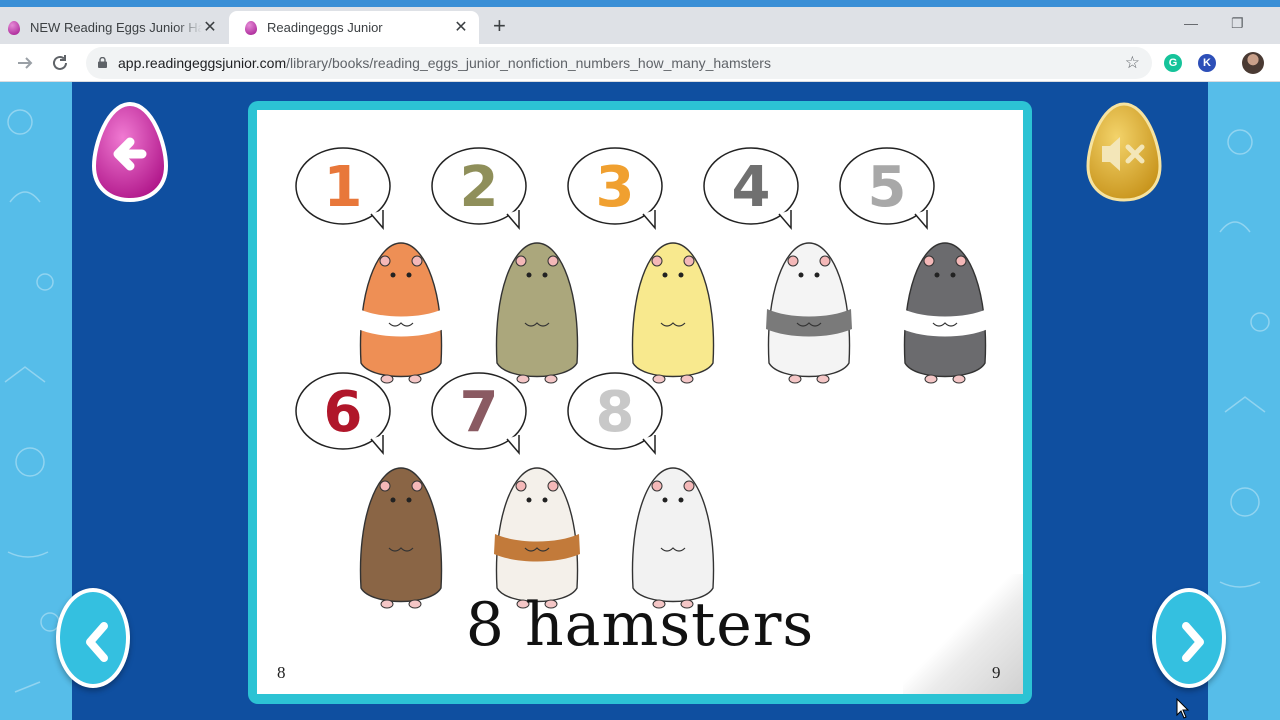 This screenshot has width=1280, height=720. Describe the element at coordinates (281, 672) in the screenshot. I see `left-page-number: 8` at that location.